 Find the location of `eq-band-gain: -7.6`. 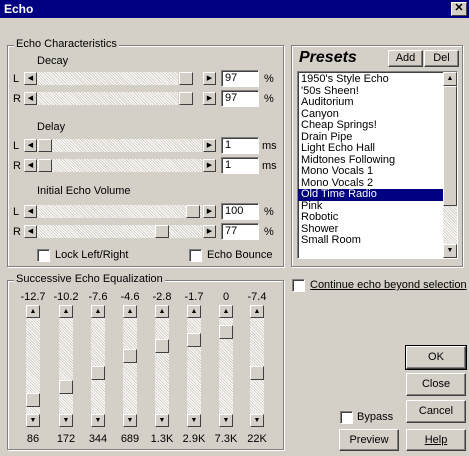

eq-band-gain: -7.6 is located at coordinates (98, 297).